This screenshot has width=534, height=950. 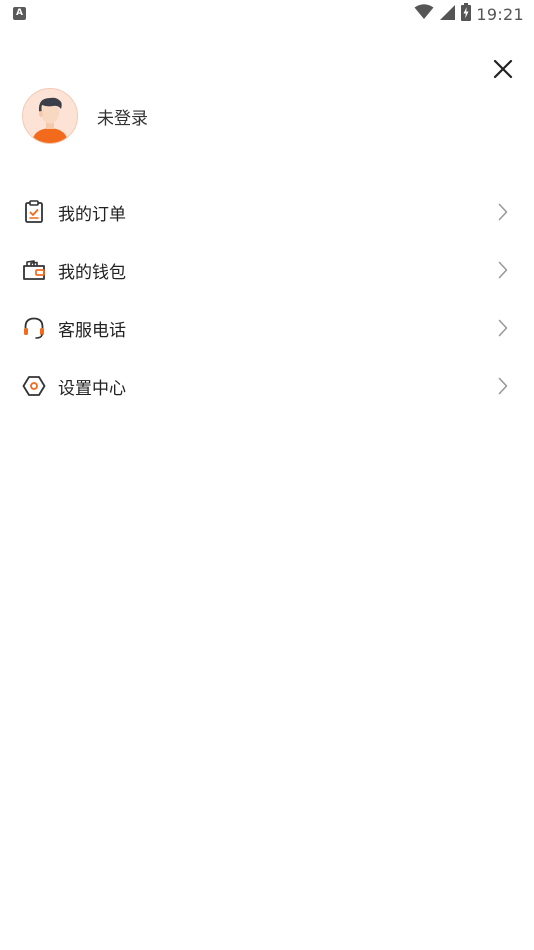 I want to click on headset-icon, so click(x=34, y=328).